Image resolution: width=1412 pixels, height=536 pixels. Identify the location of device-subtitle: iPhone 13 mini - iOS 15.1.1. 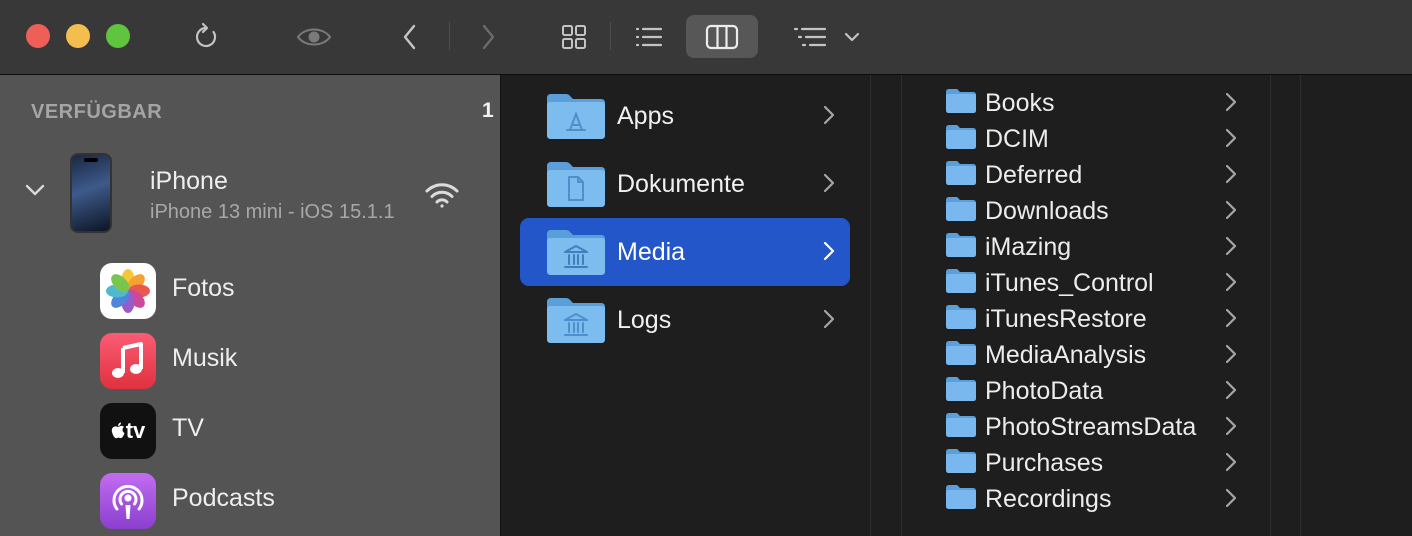
(272, 212).